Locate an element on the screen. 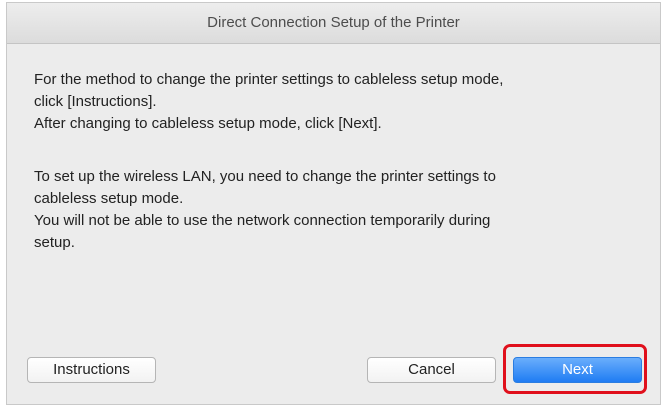 The width and height of the screenshot is (668, 409). next-button: Next is located at coordinates (577, 370).